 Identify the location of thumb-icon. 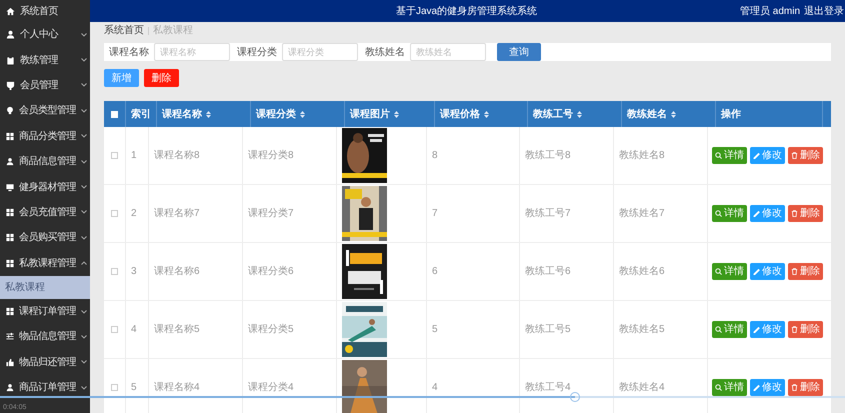
(10, 362).